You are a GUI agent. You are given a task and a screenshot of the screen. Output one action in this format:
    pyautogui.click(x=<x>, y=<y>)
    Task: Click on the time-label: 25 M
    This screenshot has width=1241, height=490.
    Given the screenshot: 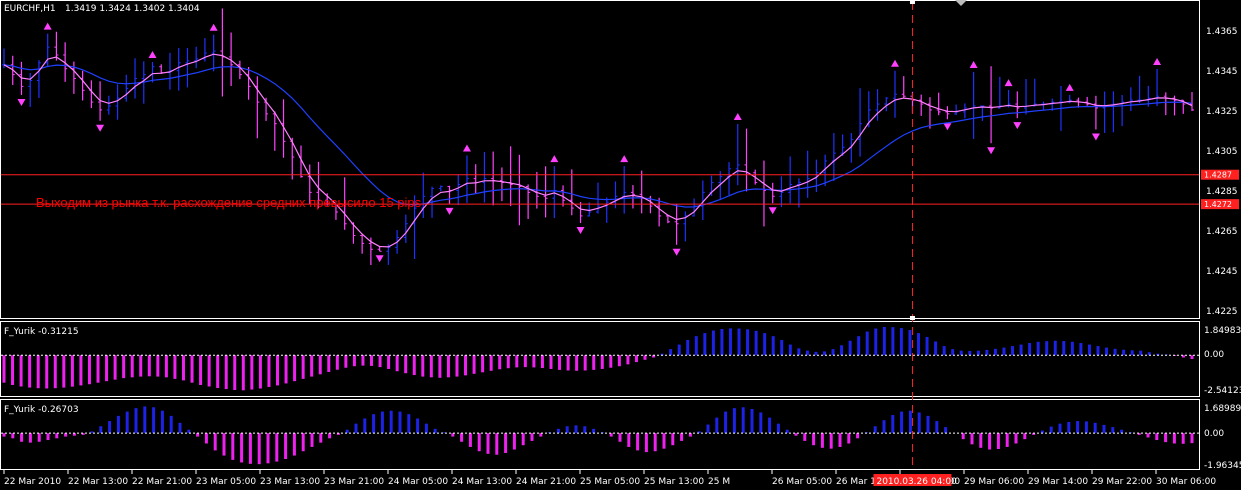 What is the action you would take?
    pyautogui.click(x=719, y=482)
    